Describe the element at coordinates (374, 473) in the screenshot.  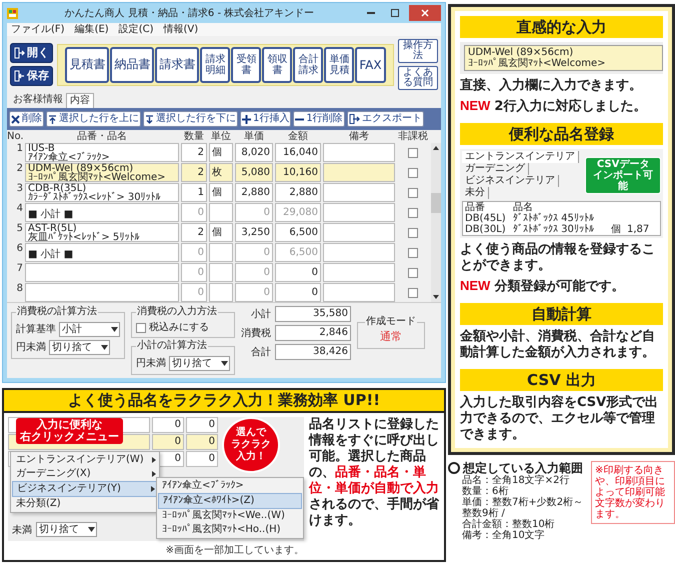
I see `callout-text: 品名リストに登録した情報をすぐに呼び出し可能。選択した商品の、品番・品名・単位・単価が自動で入力されるので、手間が省けます。` at that location.